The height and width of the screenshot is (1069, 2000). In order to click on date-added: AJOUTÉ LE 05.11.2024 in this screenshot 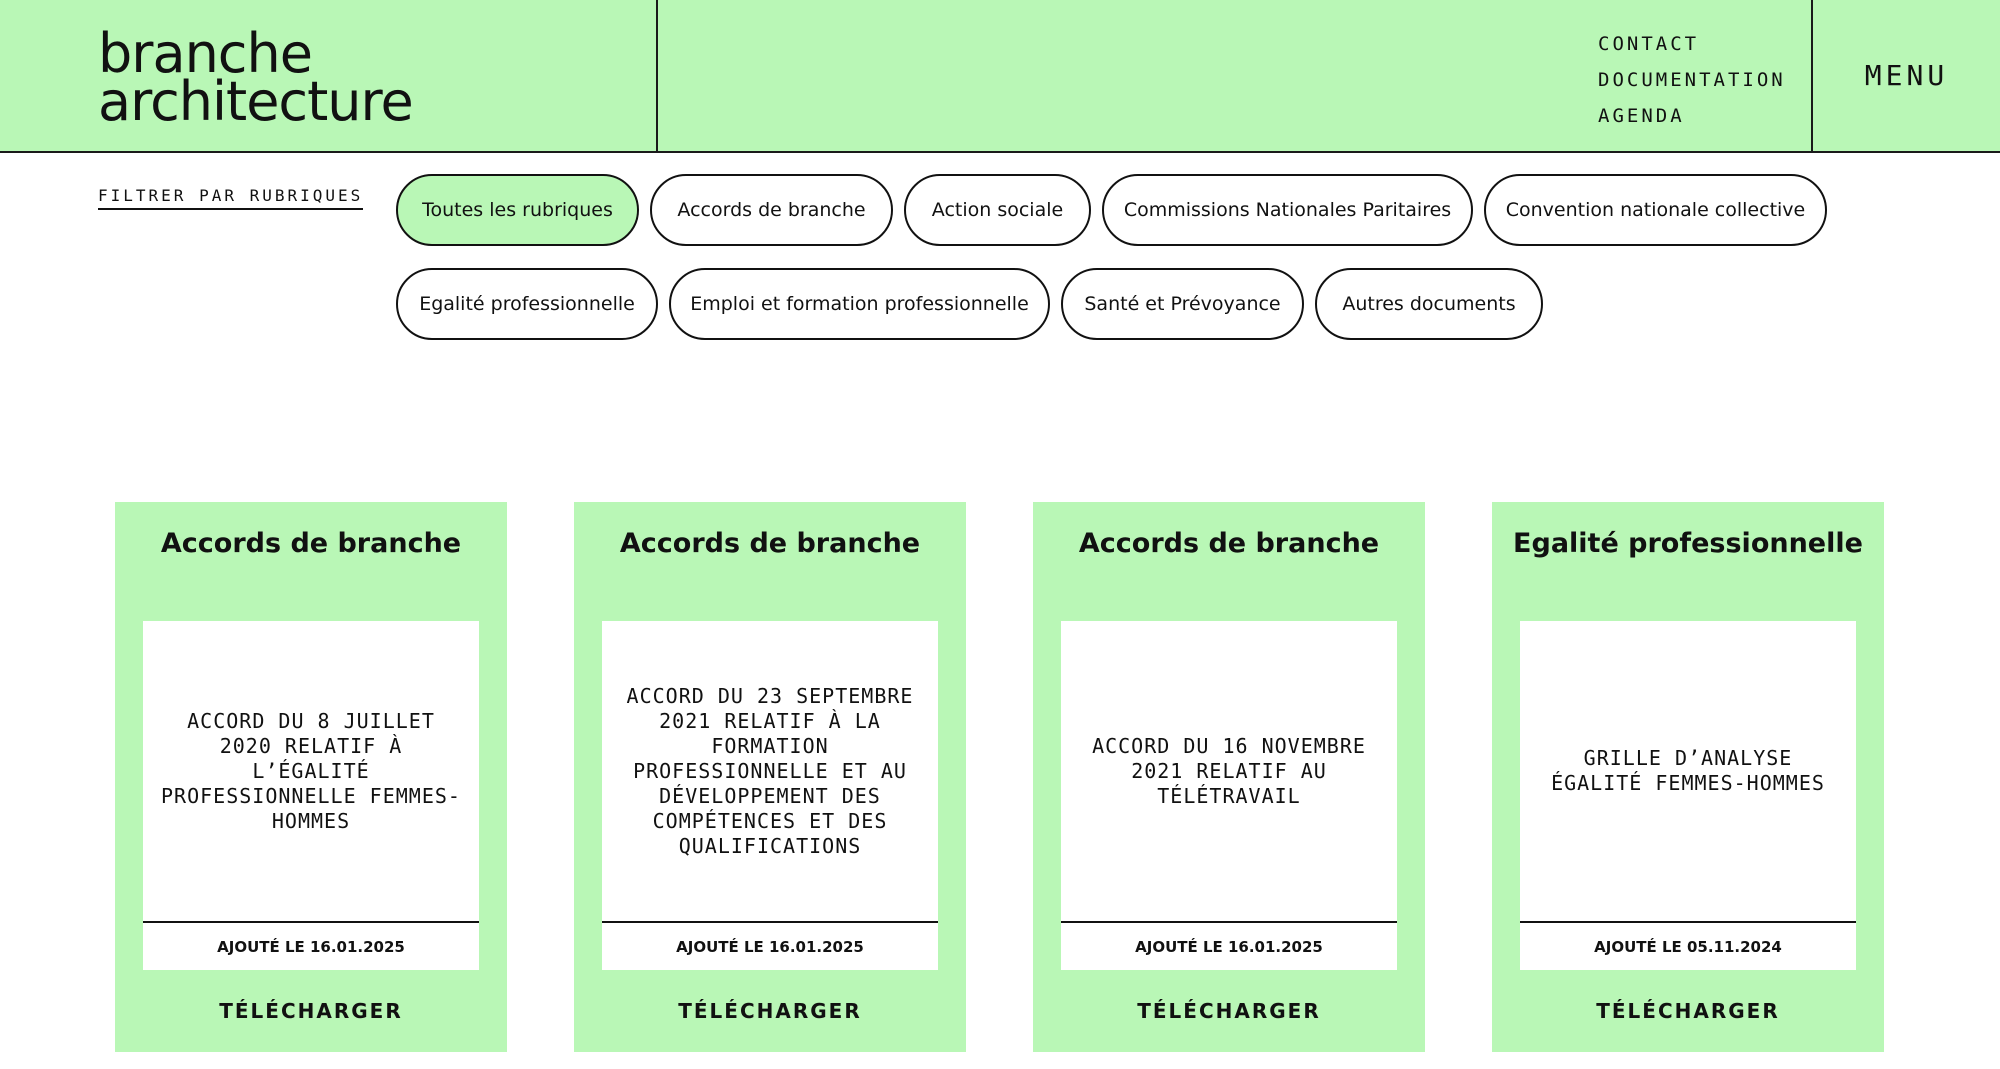, I will do `click(1688, 945)`.